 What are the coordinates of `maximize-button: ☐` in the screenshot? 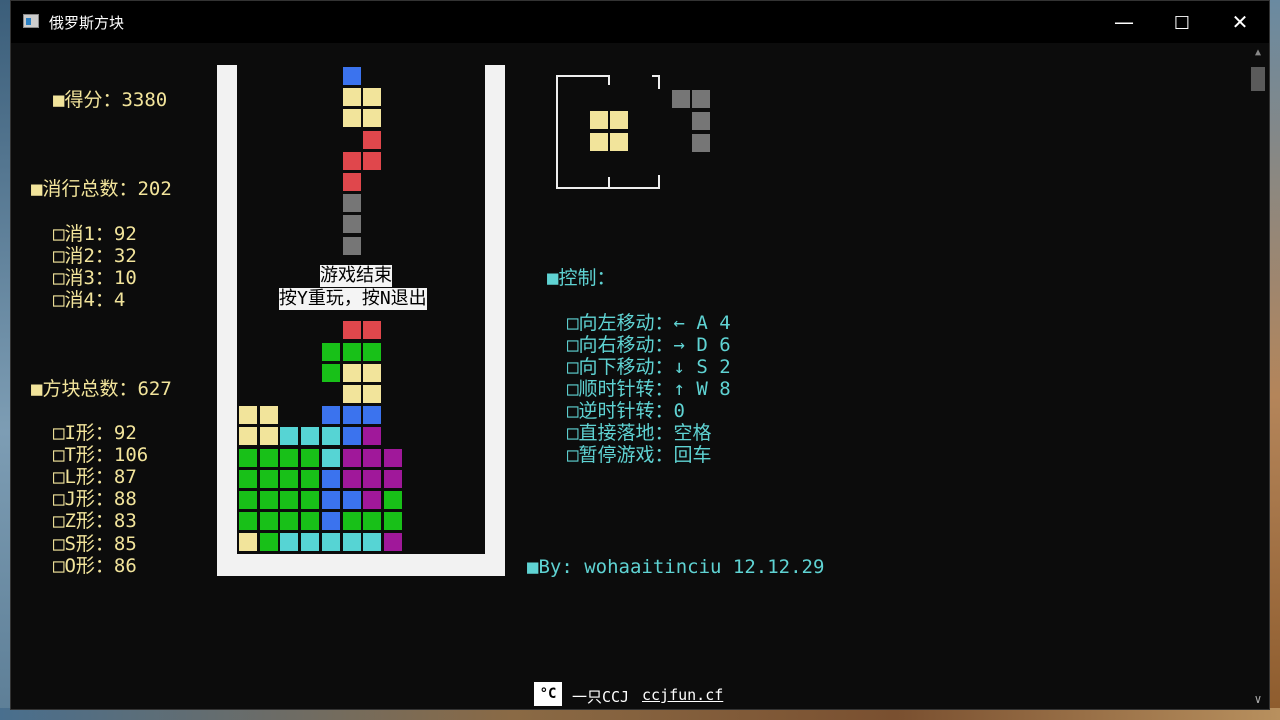 It's located at (1182, 22).